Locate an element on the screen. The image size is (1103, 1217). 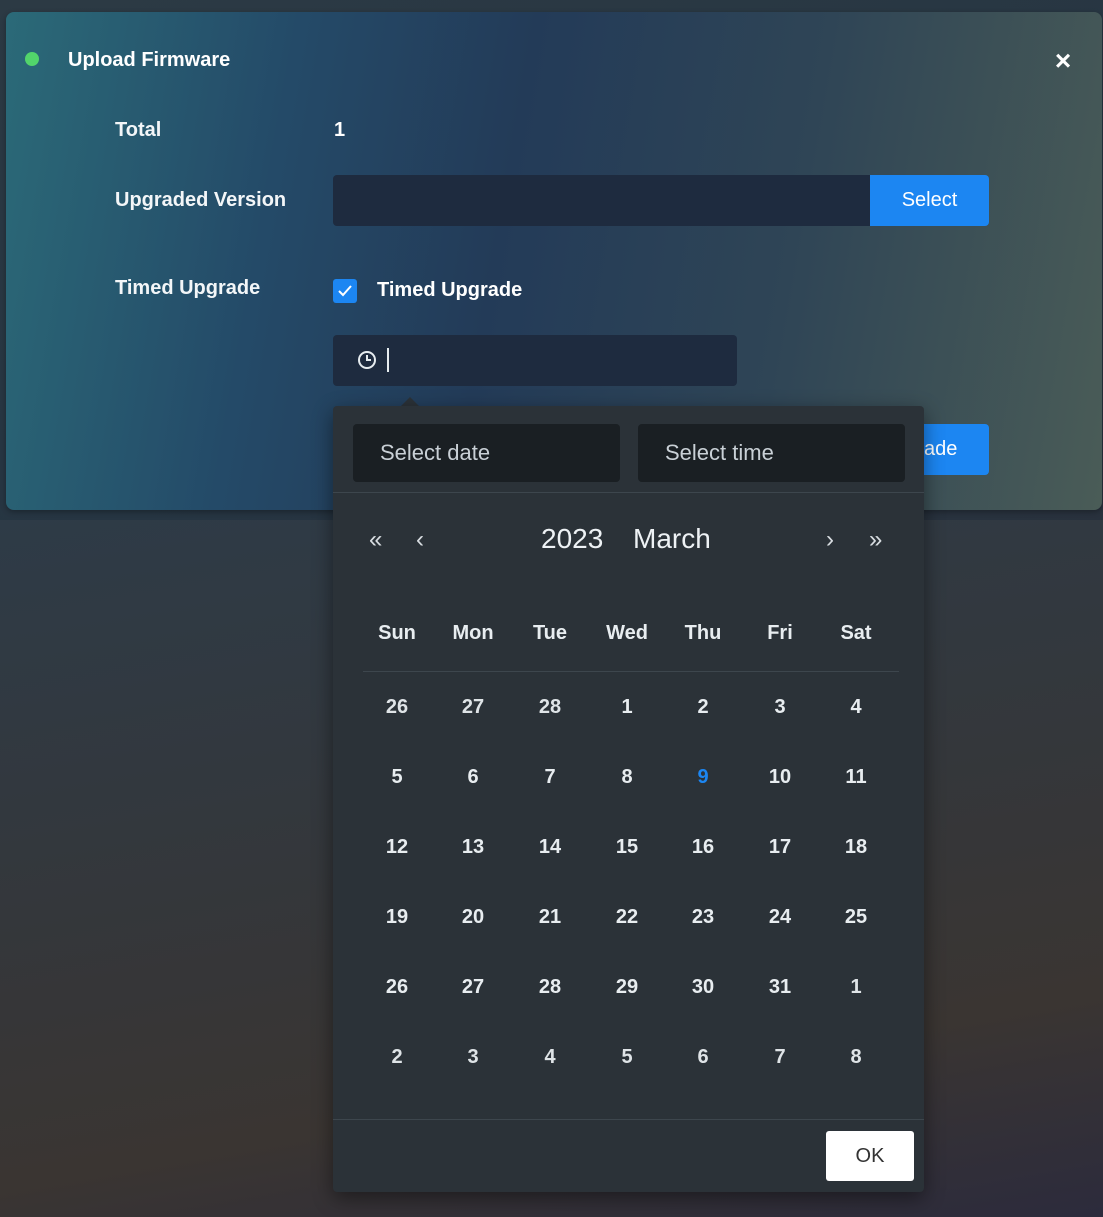
calendar-day: 17 is located at coordinates (780, 847).